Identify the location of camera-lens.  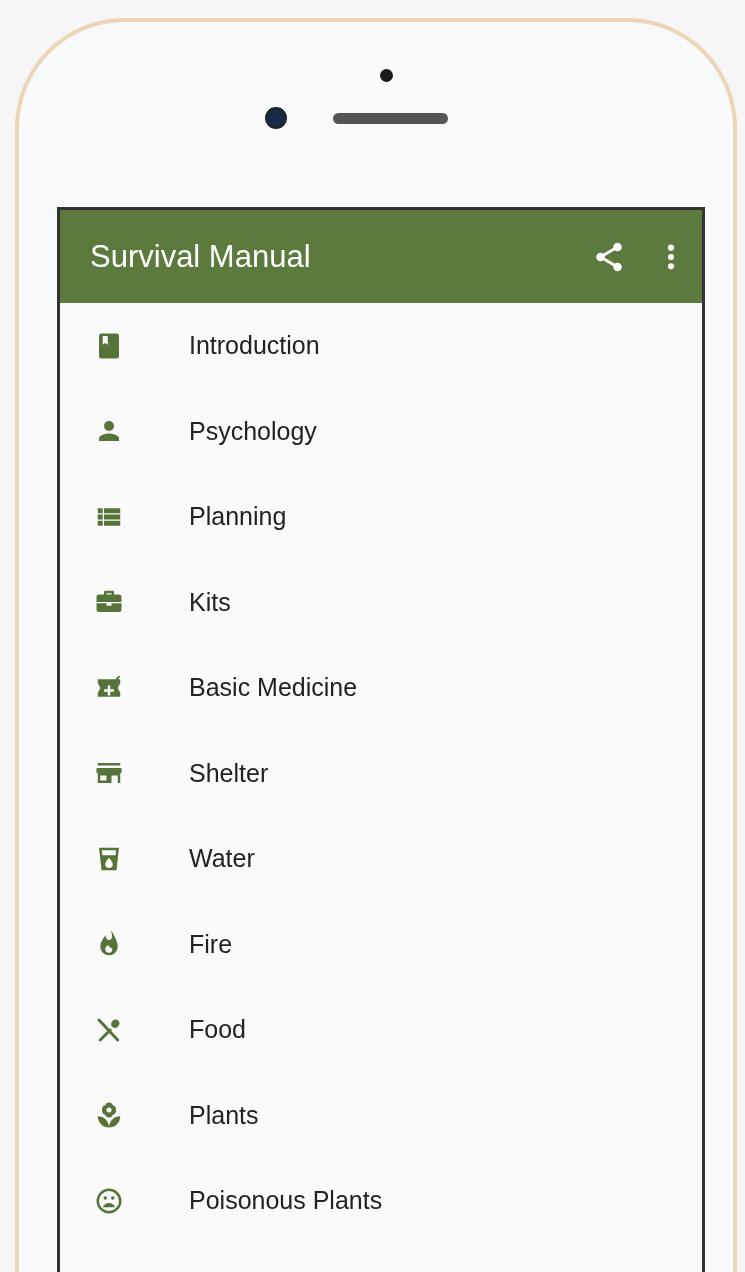
(275, 118).